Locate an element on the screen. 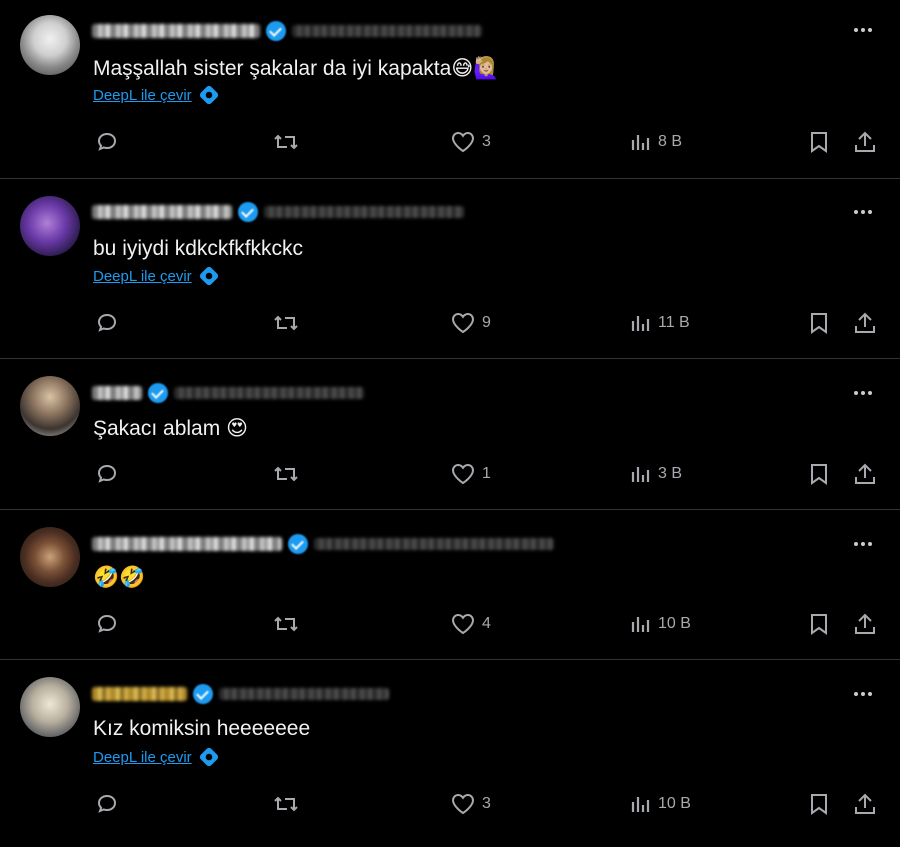 The width and height of the screenshot is (900, 847). view-count: 8 B is located at coordinates (670, 141).